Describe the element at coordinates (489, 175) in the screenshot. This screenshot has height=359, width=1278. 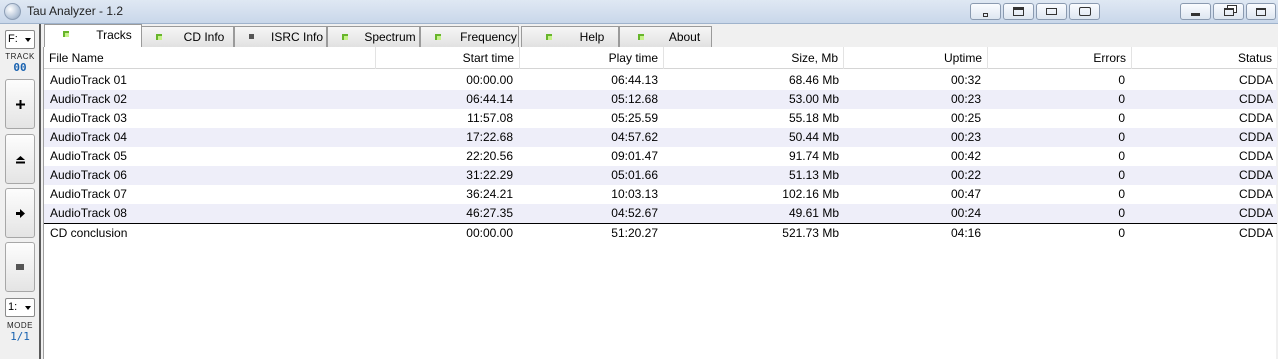
I see `cell-start-time: 31:22.29` at that location.